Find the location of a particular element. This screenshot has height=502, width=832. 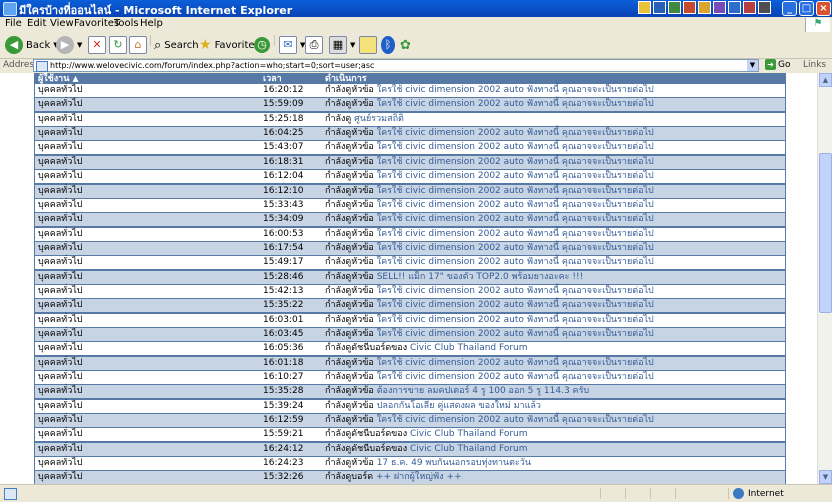

search-button: ⌕ Search is located at coordinates (176, 45).